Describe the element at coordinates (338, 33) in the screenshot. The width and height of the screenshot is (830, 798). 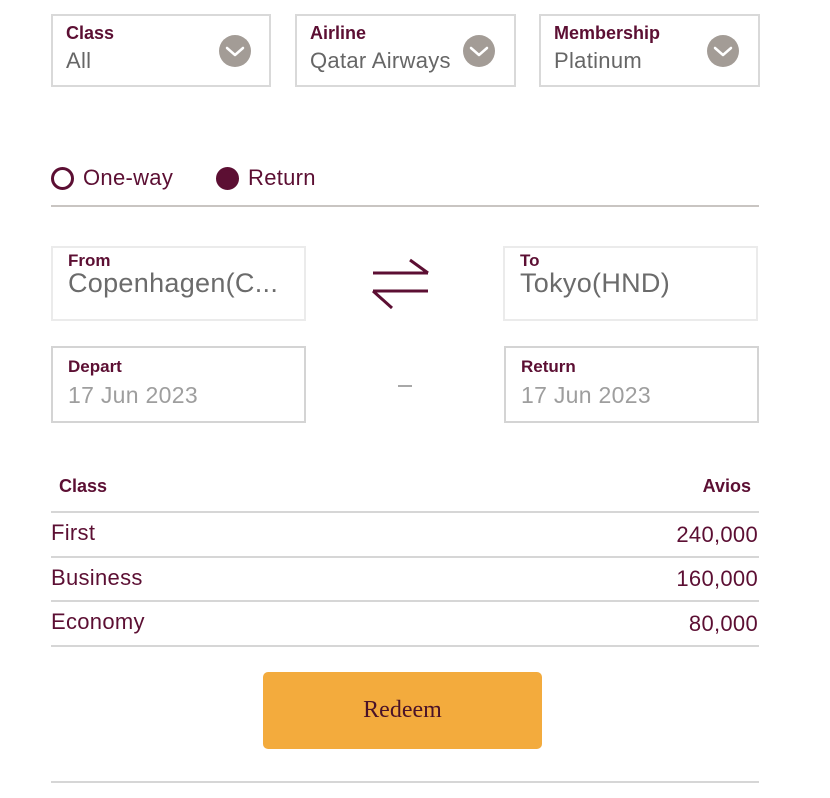
I see `airline-select-label: Airline` at that location.